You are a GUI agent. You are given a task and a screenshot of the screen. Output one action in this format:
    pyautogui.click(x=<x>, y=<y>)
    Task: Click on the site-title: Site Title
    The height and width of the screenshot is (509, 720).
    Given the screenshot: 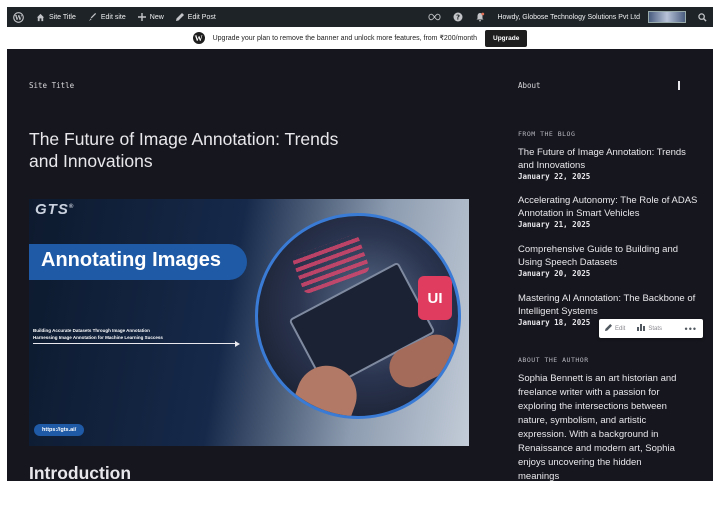 What is the action you would take?
    pyautogui.click(x=51, y=85)
    